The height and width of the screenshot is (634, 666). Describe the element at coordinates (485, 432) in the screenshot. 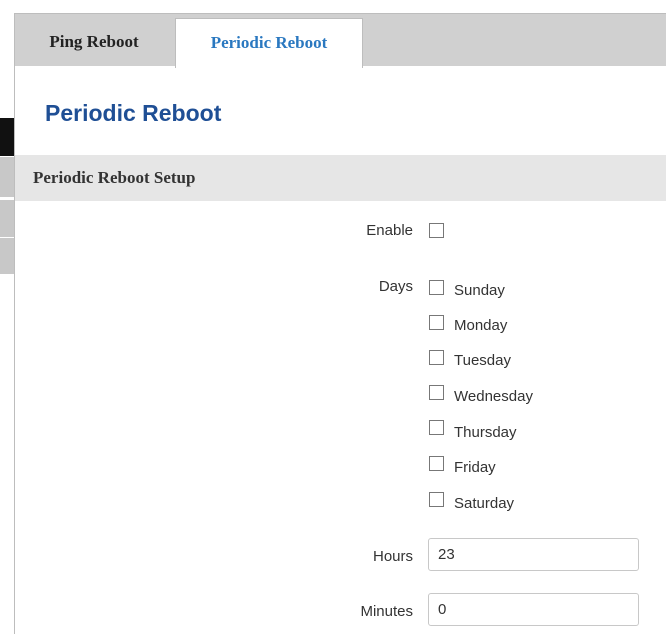

I see `thursday-label: Thursday` at that location.